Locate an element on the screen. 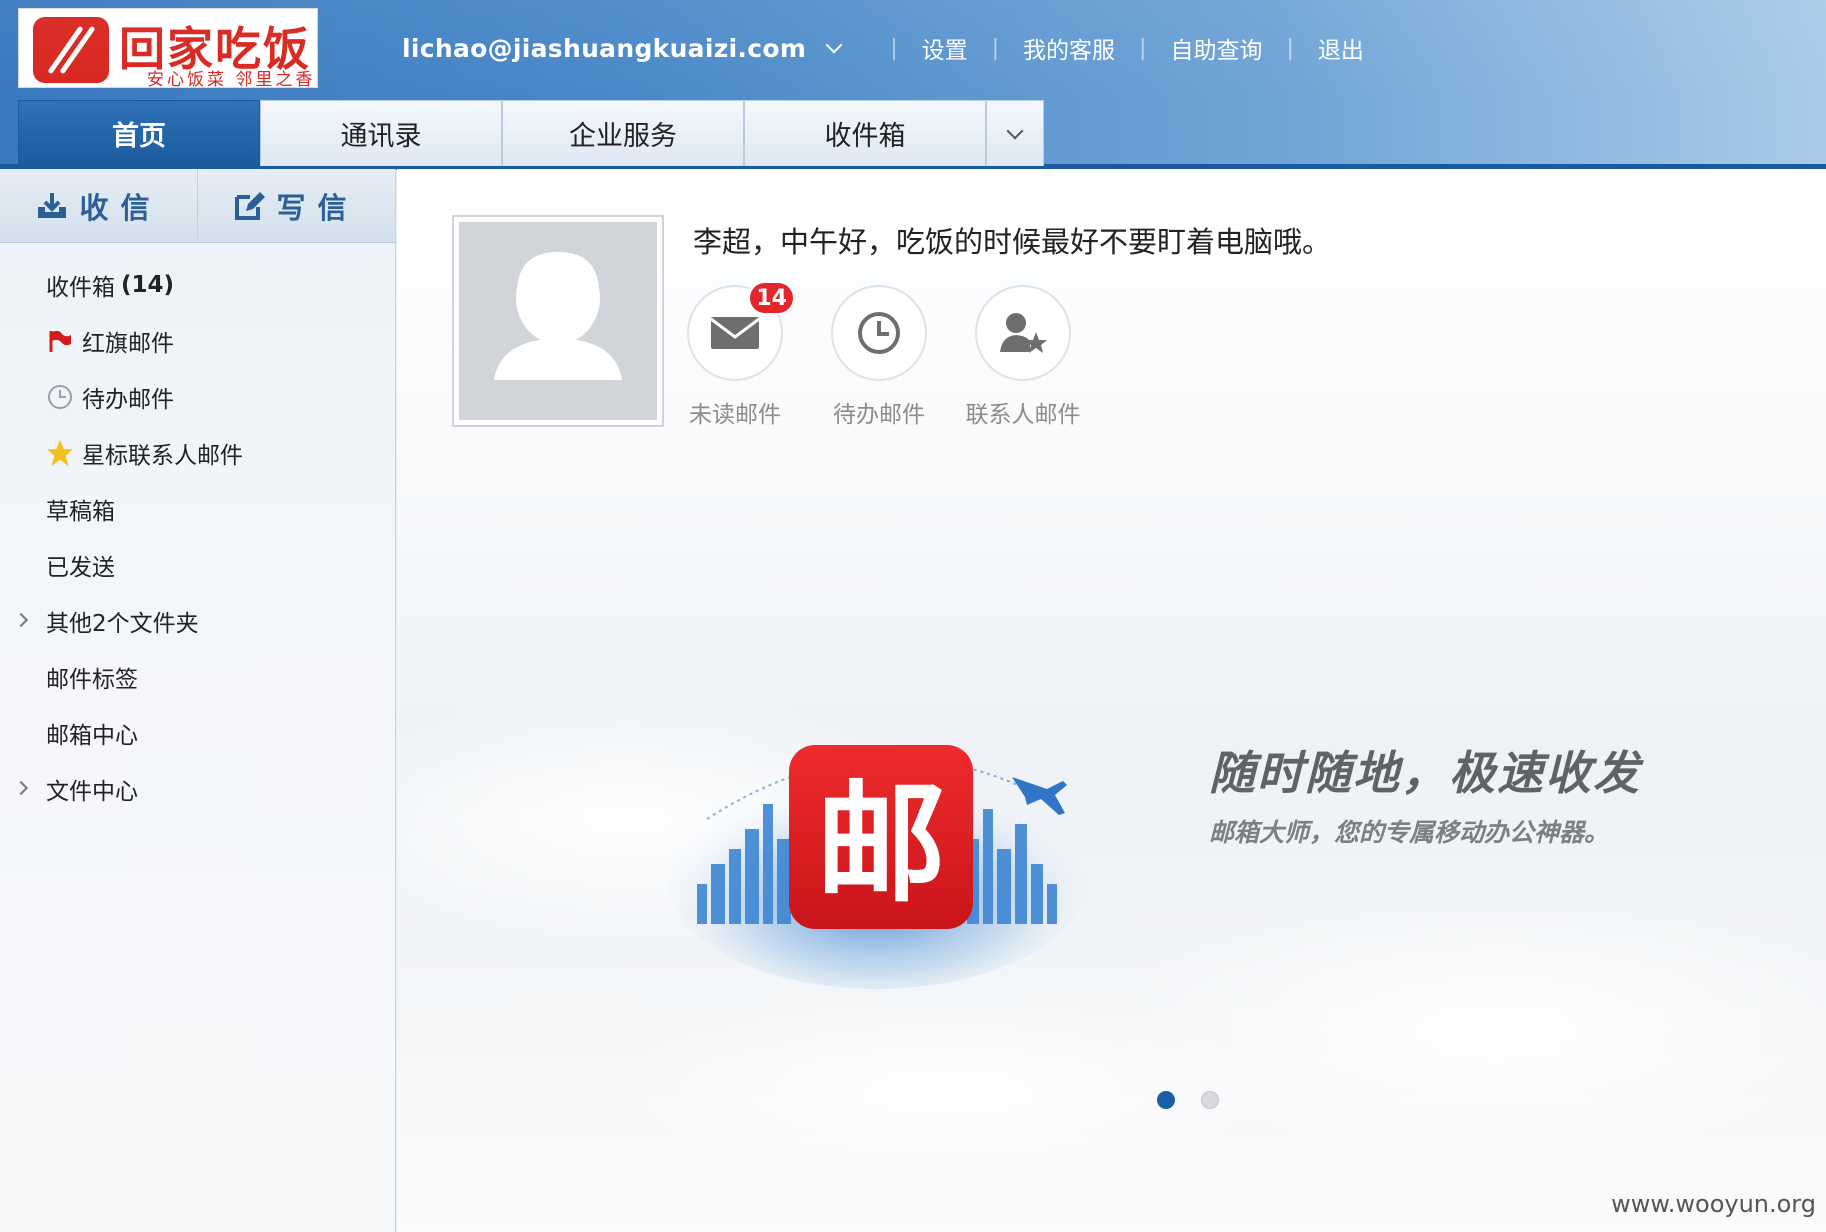 The height and width of the screenshot is (1232, 1826). sidebar-item-other-folders: 其他2个文件夹 is located at coordinates (197, 621).